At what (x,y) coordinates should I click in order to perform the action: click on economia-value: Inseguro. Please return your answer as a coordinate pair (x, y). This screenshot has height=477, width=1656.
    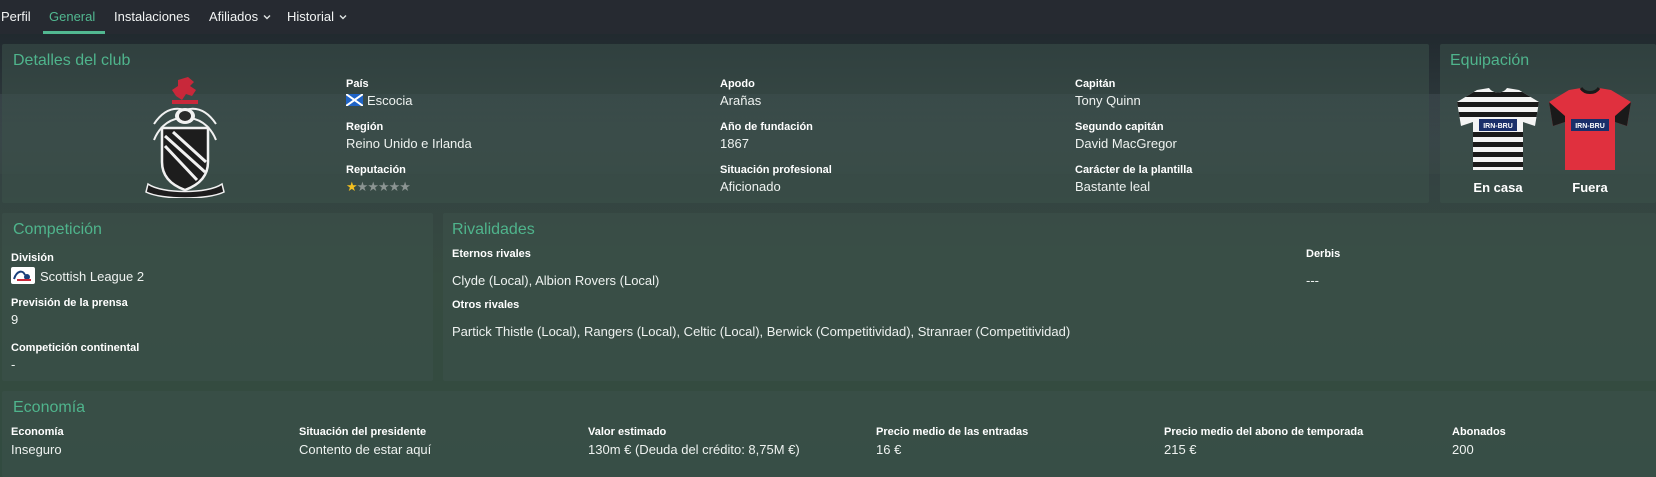
    Looking at the image, I should click on (36, 449).